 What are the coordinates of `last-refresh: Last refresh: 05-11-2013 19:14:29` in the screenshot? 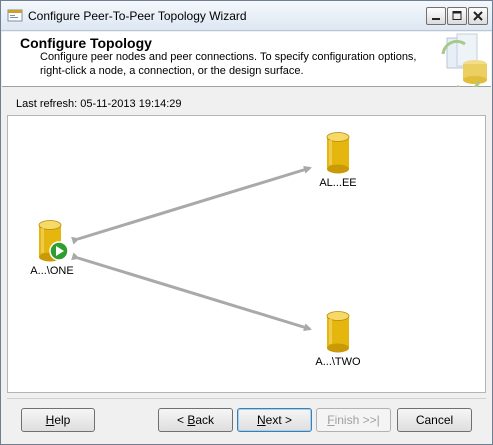 It's located at (99, 104).